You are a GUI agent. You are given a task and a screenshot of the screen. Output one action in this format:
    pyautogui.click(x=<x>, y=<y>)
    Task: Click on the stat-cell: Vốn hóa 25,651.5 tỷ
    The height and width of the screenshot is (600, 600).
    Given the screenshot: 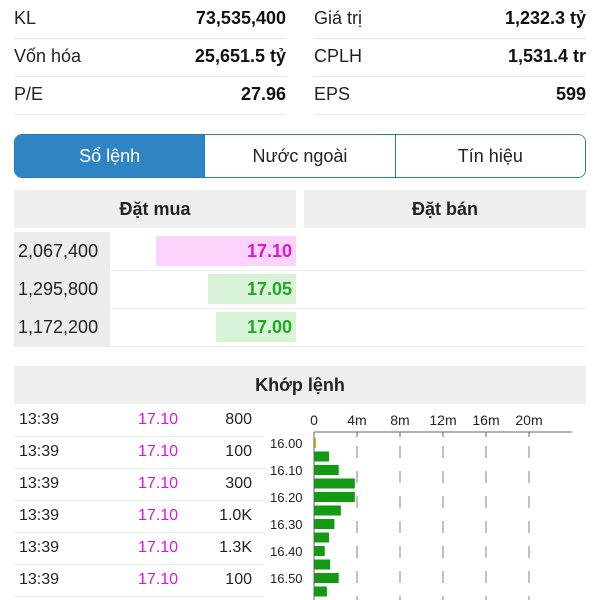 What is the action you would take?
    pyautogui.click(x=150, y=57)
    